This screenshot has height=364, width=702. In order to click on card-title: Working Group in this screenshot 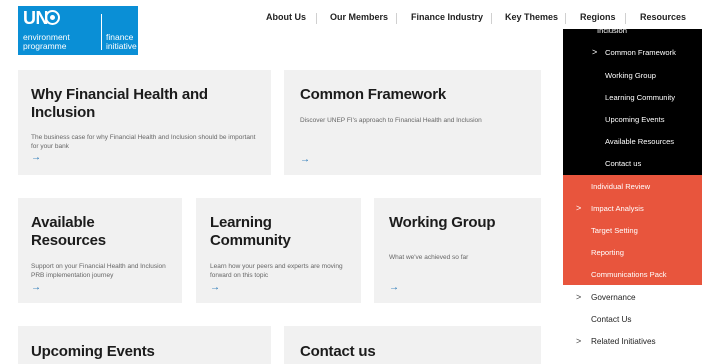, I will do `click(442, 222)`.